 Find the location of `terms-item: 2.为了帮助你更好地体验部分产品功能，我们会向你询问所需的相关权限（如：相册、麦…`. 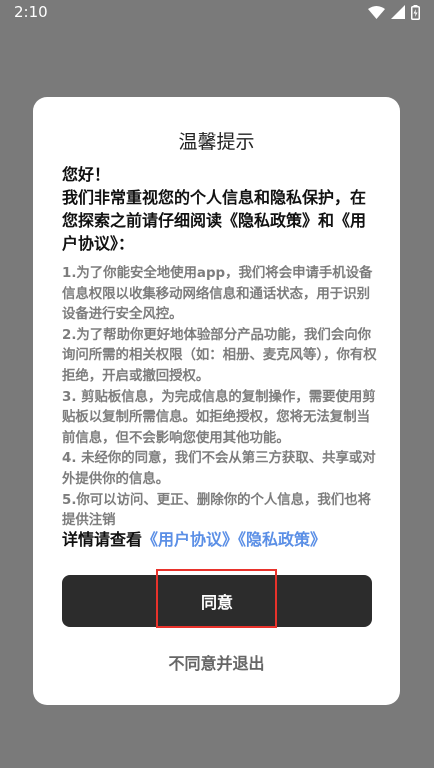

terms-item: 2.为了帮助你更好地体验部分产品功能，我们会向你询问所需的相关权限（如：相册、麦… is located at coordinates (219, 355).